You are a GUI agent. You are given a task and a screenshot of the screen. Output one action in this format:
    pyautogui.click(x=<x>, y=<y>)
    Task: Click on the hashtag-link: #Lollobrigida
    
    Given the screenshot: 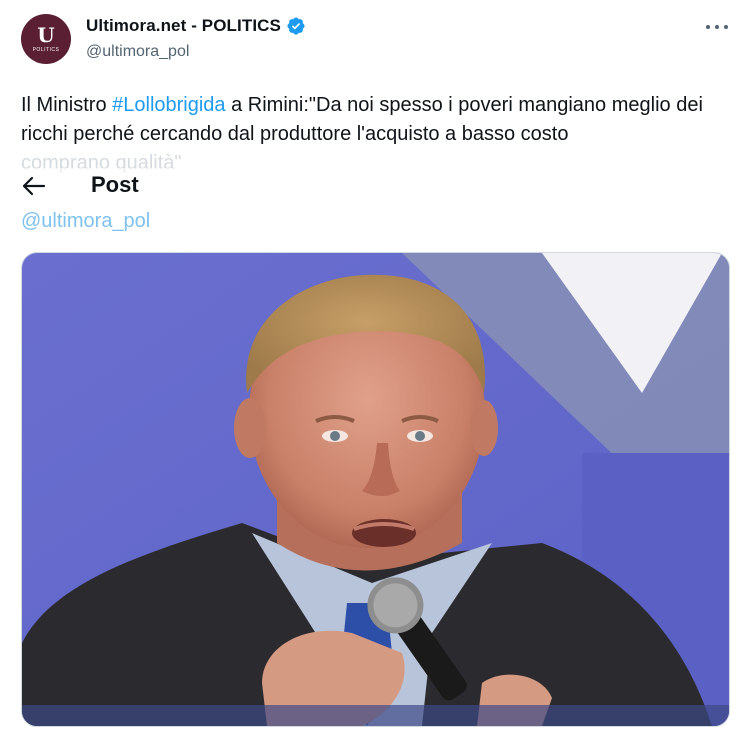 What is the action you would take?
    pyautogui.click(x=168, y=105)
    